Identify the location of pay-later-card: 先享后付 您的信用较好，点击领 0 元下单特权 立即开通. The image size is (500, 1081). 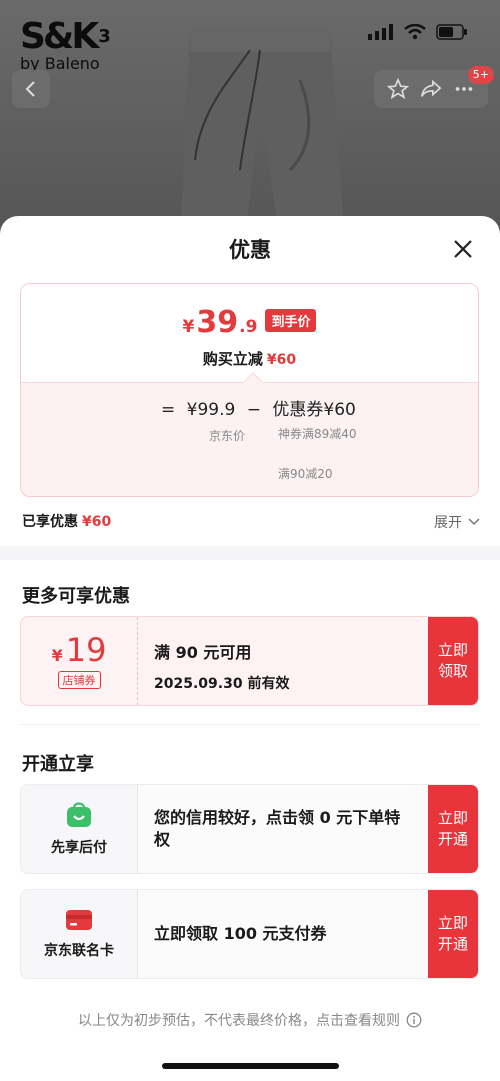
(249, 829).